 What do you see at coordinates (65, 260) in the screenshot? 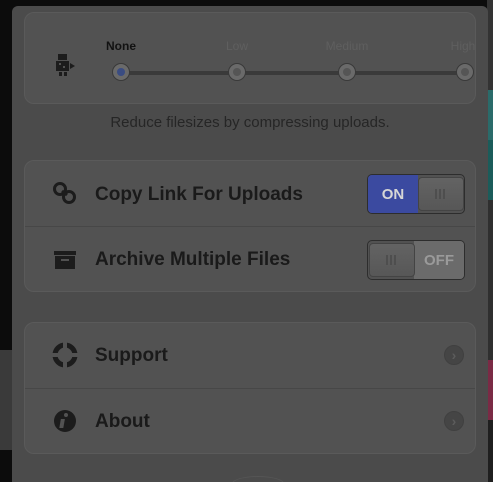
I see `archive-icon` at bounding box center [65, 260].